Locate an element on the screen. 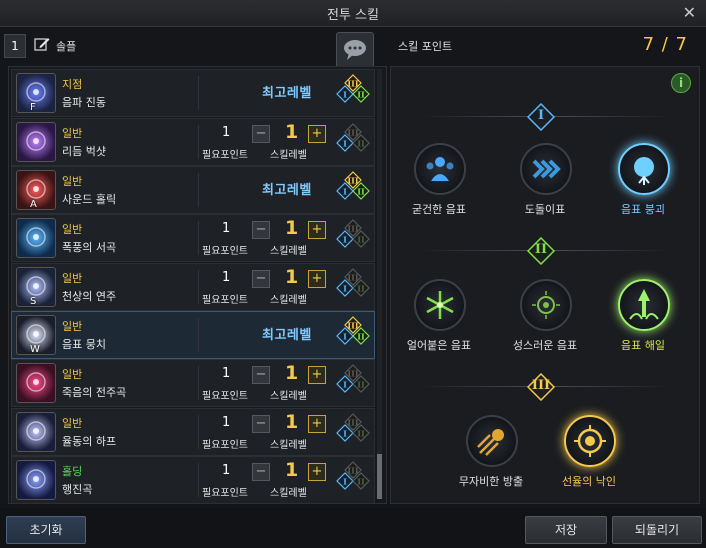 This screenshot has height=548, width=706. skill-icon: A is located at coordinates (36, 190).